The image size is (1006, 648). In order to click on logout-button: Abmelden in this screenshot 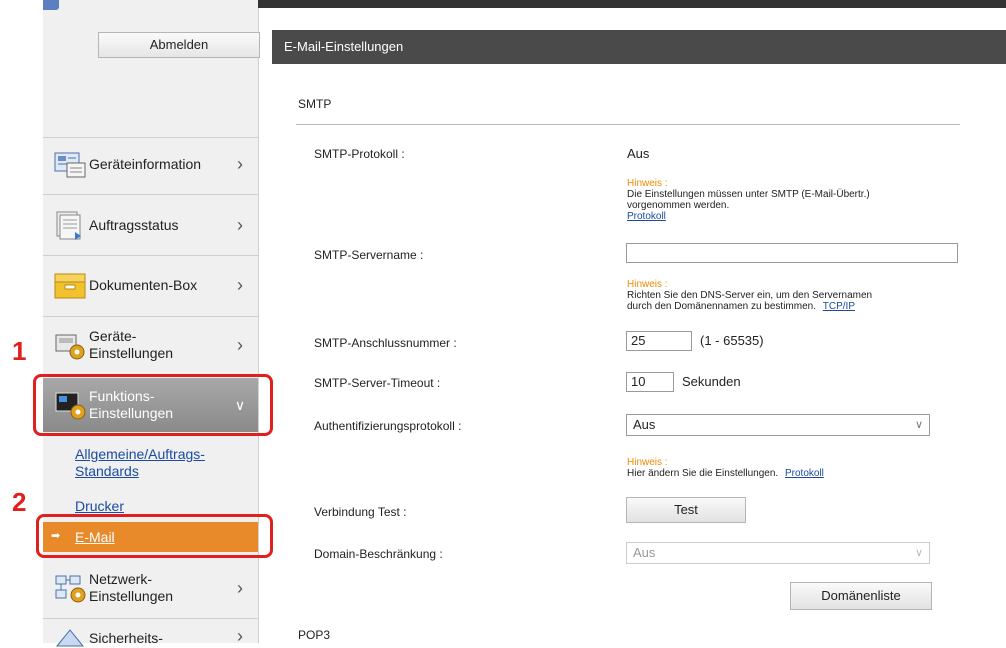, I will do `click(179, 45)`.